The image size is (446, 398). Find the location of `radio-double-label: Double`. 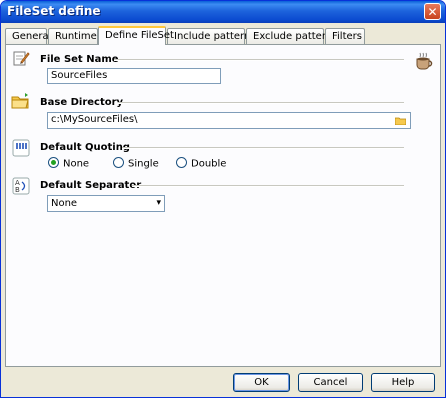

radio-double-label: Double is located at coordinates (209, 164).